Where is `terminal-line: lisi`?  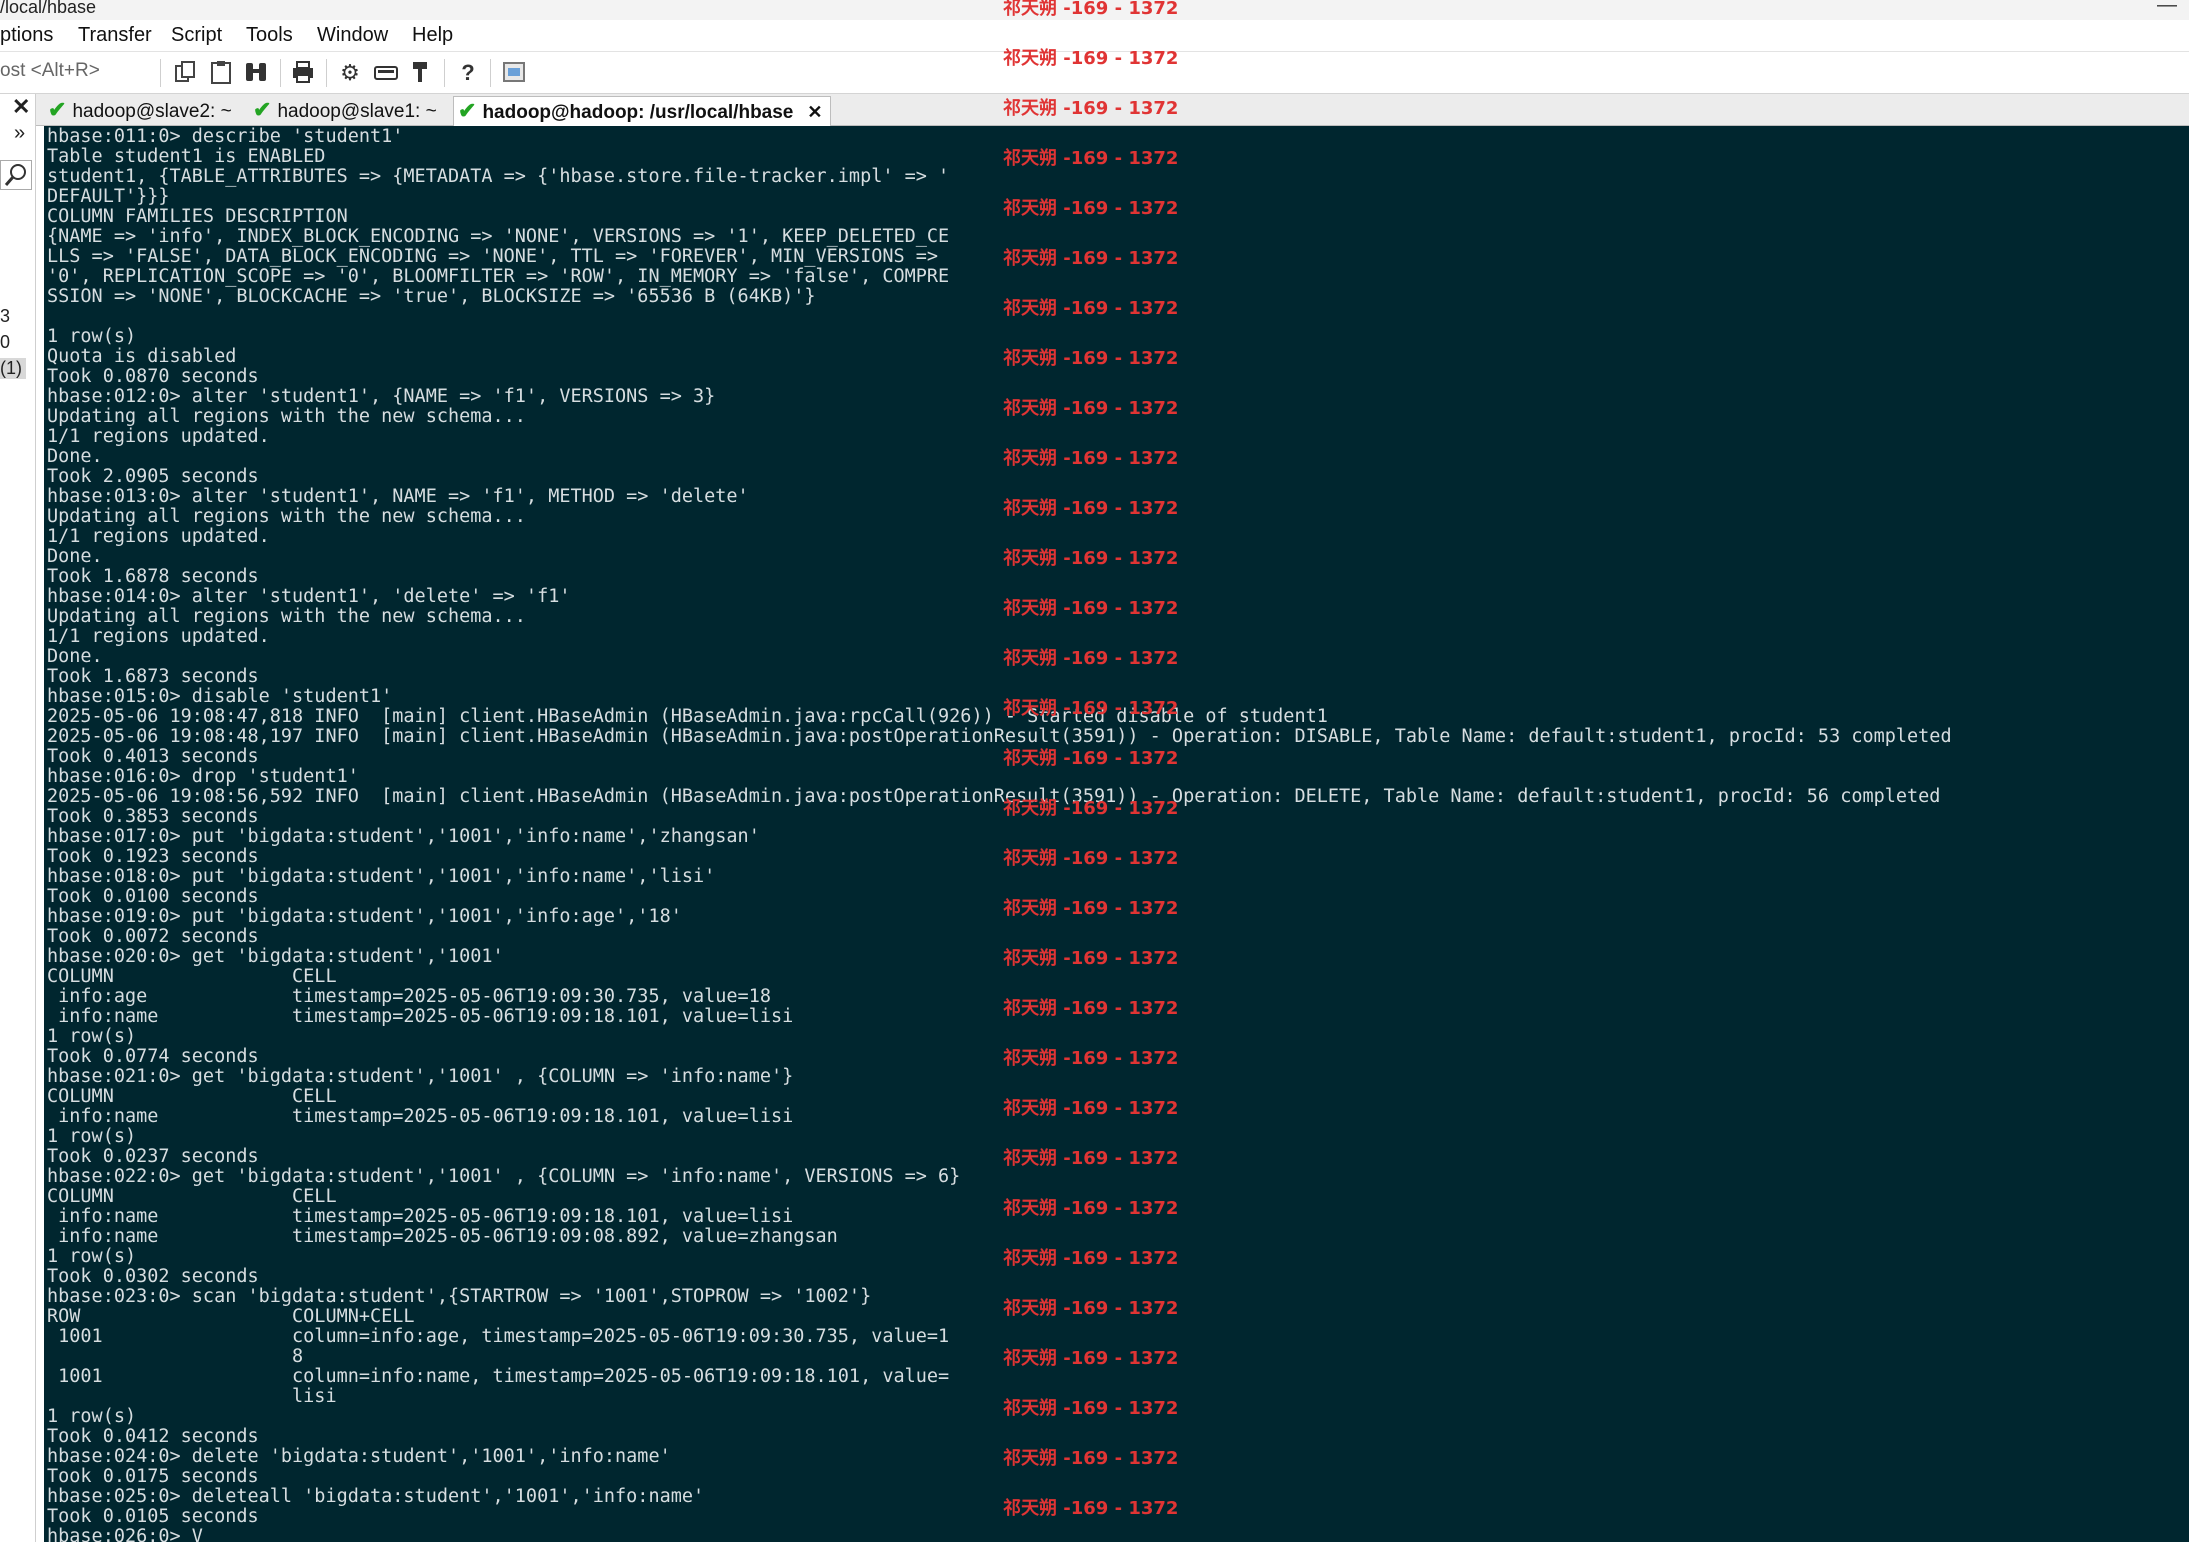
terminal-line: lisi is located at coordinates (192, 1396).